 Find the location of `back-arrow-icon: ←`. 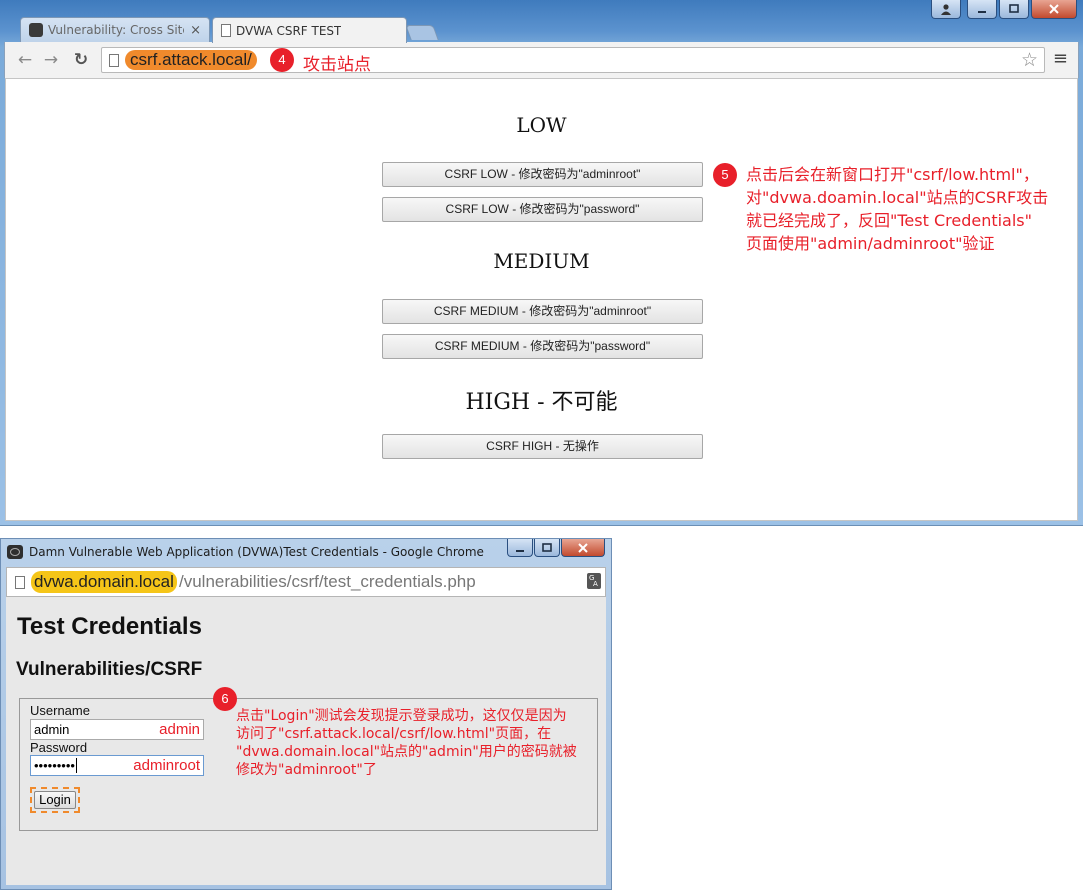

back-arrow-icon: ← is located at coordinates (25, 60).